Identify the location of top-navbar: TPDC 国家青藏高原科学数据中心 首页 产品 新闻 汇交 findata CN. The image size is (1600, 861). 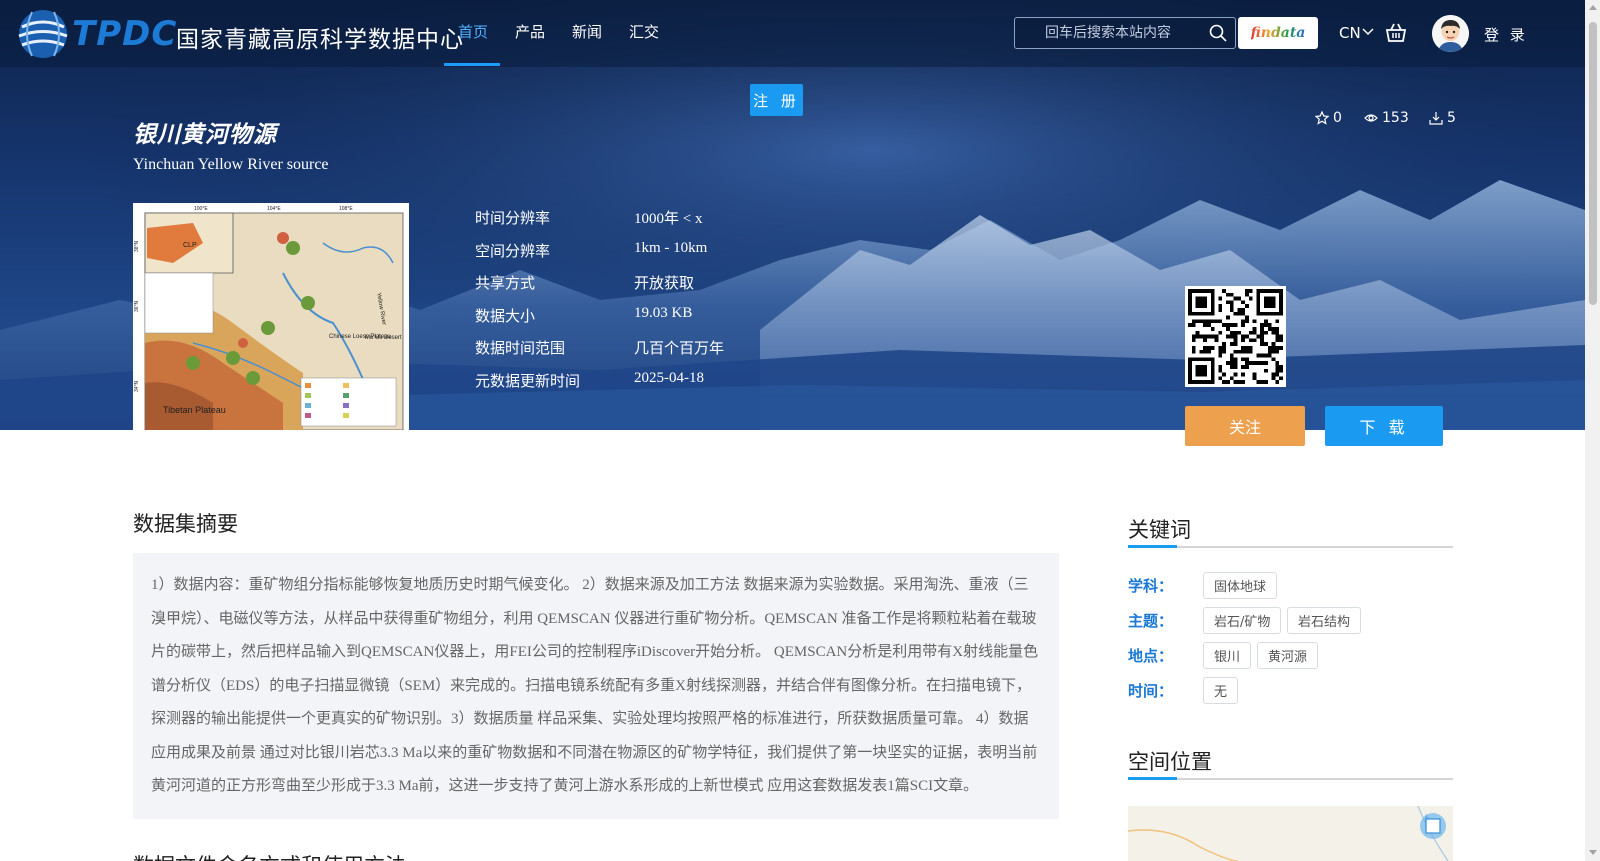
(792, 33).